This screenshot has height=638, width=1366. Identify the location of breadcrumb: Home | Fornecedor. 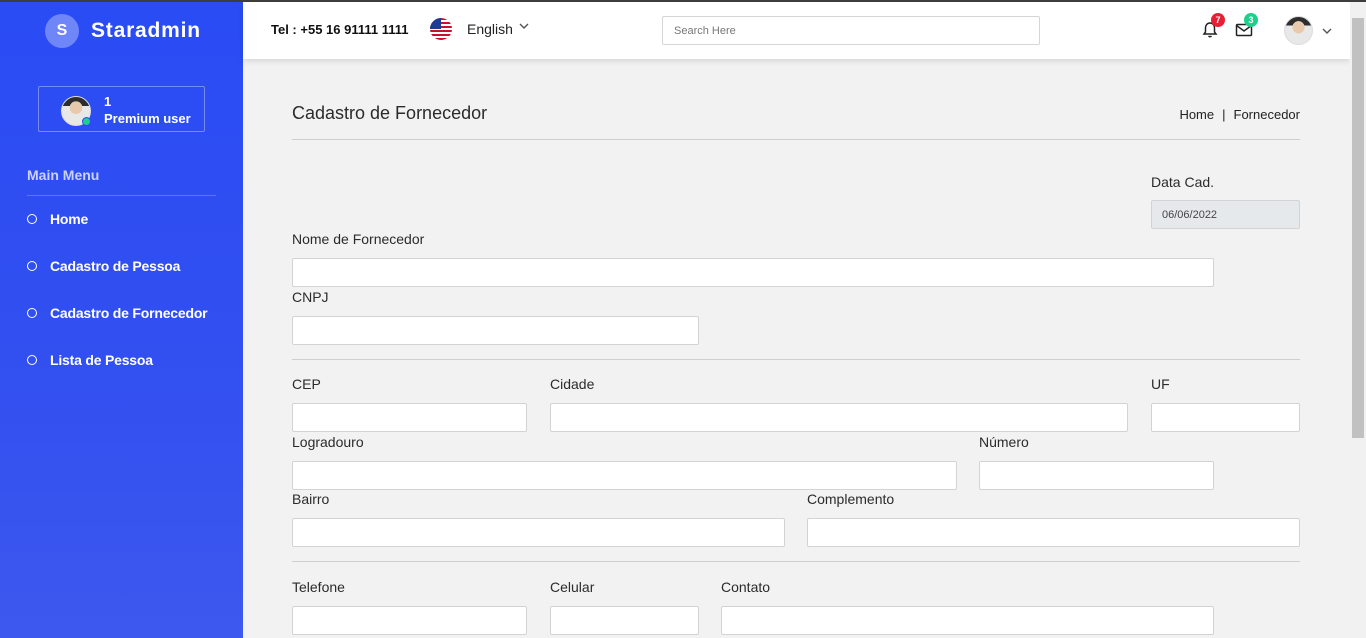
(1239, 114).